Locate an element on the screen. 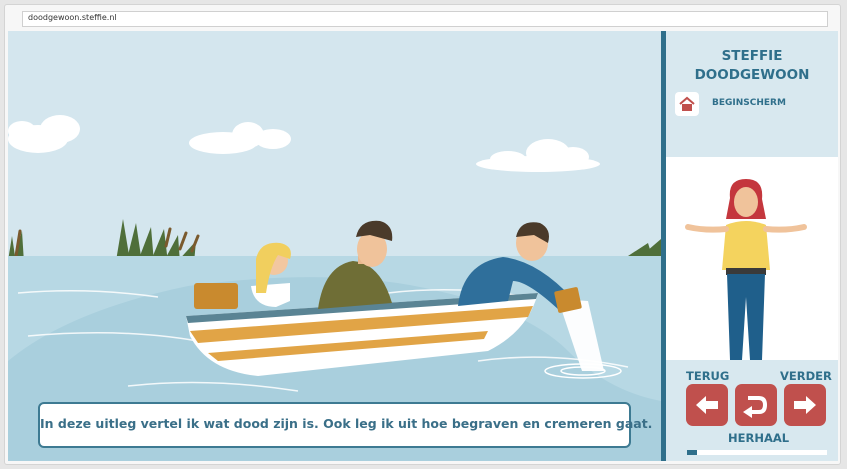  arrow-right-icon is located at coordinates (805, 405).